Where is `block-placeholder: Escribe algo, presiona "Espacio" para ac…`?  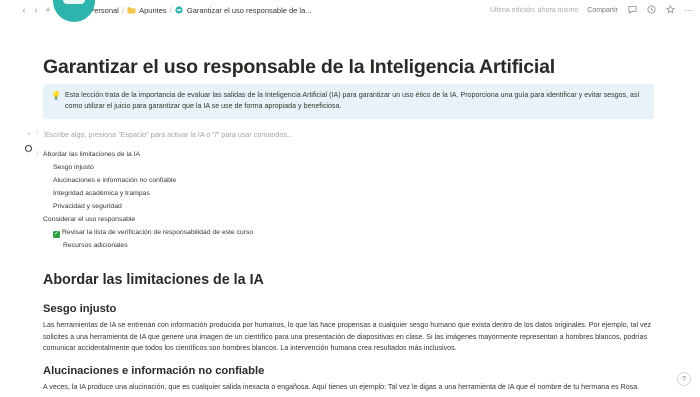
block-placeholder: Escribe algo, presiona "Espacio" para ac… is located at coordinates (169, 134).